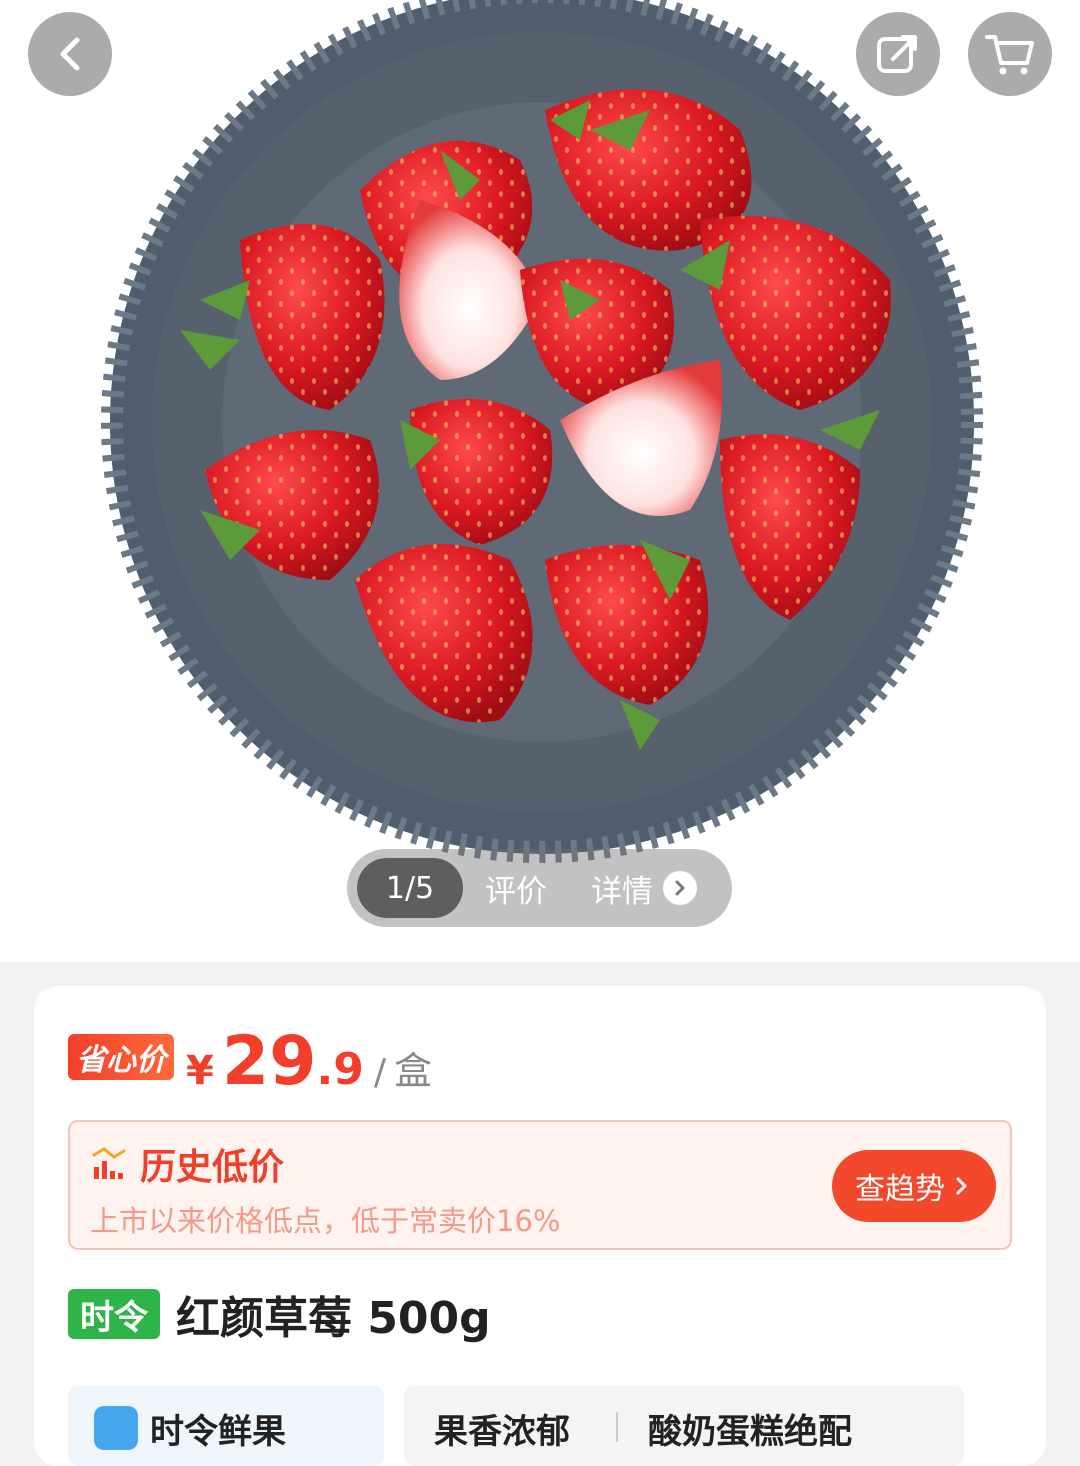 The height and width of the screenshot is (1466, 1080). Describe the element at coordinates (218, 1432) in the screenshot. I see `seasonal-fruit-label: 时令鲜果` at that location.